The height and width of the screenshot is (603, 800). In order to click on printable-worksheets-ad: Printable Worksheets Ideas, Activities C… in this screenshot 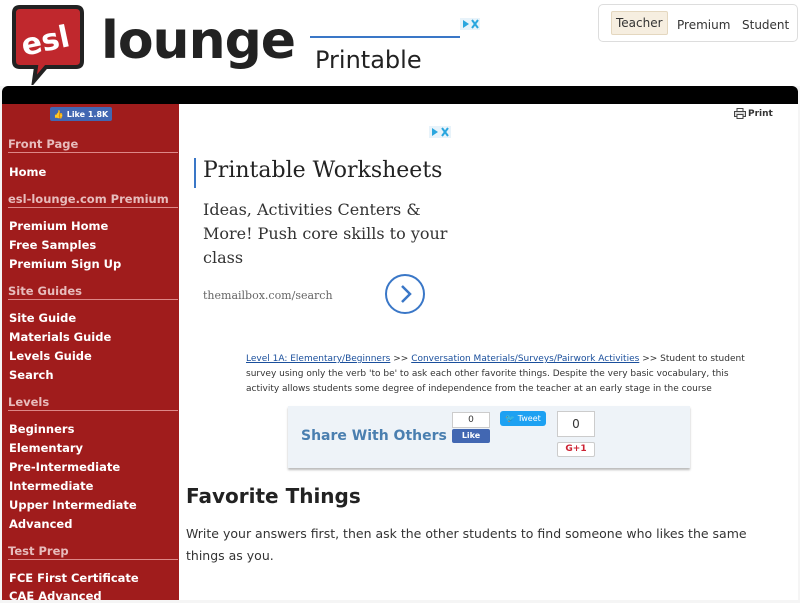, I will do `click(323, 222)`.